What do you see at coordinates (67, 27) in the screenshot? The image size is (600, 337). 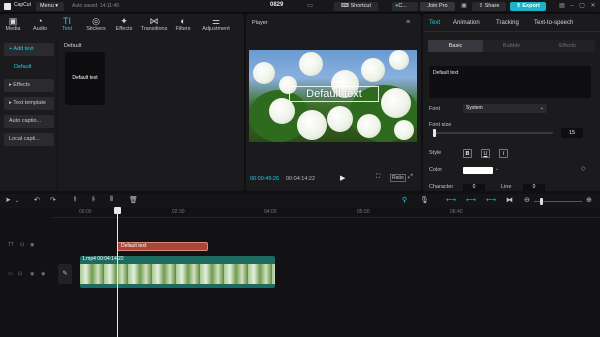 I see `tab-text: TI Text` at bounding box center [67, 27].